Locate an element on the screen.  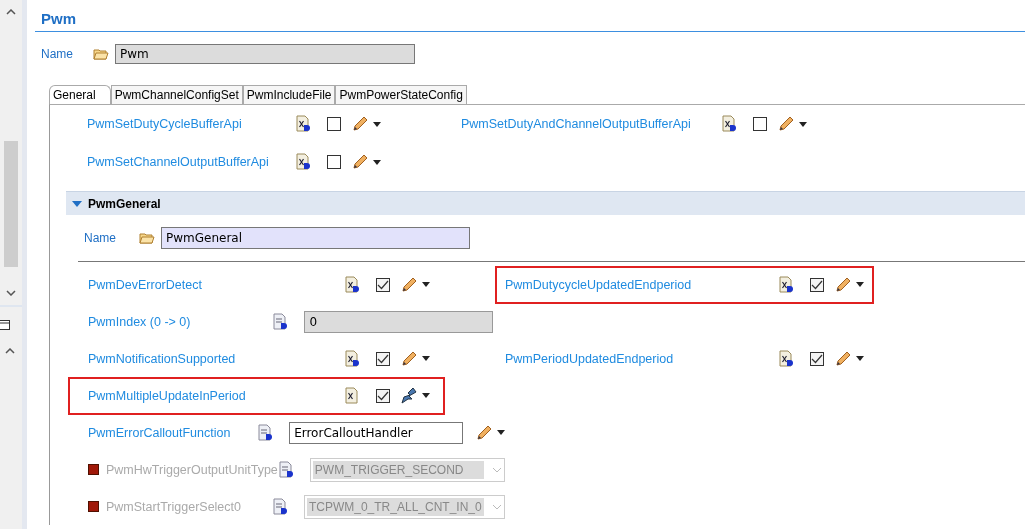
dropdown: PWM_TRIGGER_SECOND is located at coordinates (407, 469).